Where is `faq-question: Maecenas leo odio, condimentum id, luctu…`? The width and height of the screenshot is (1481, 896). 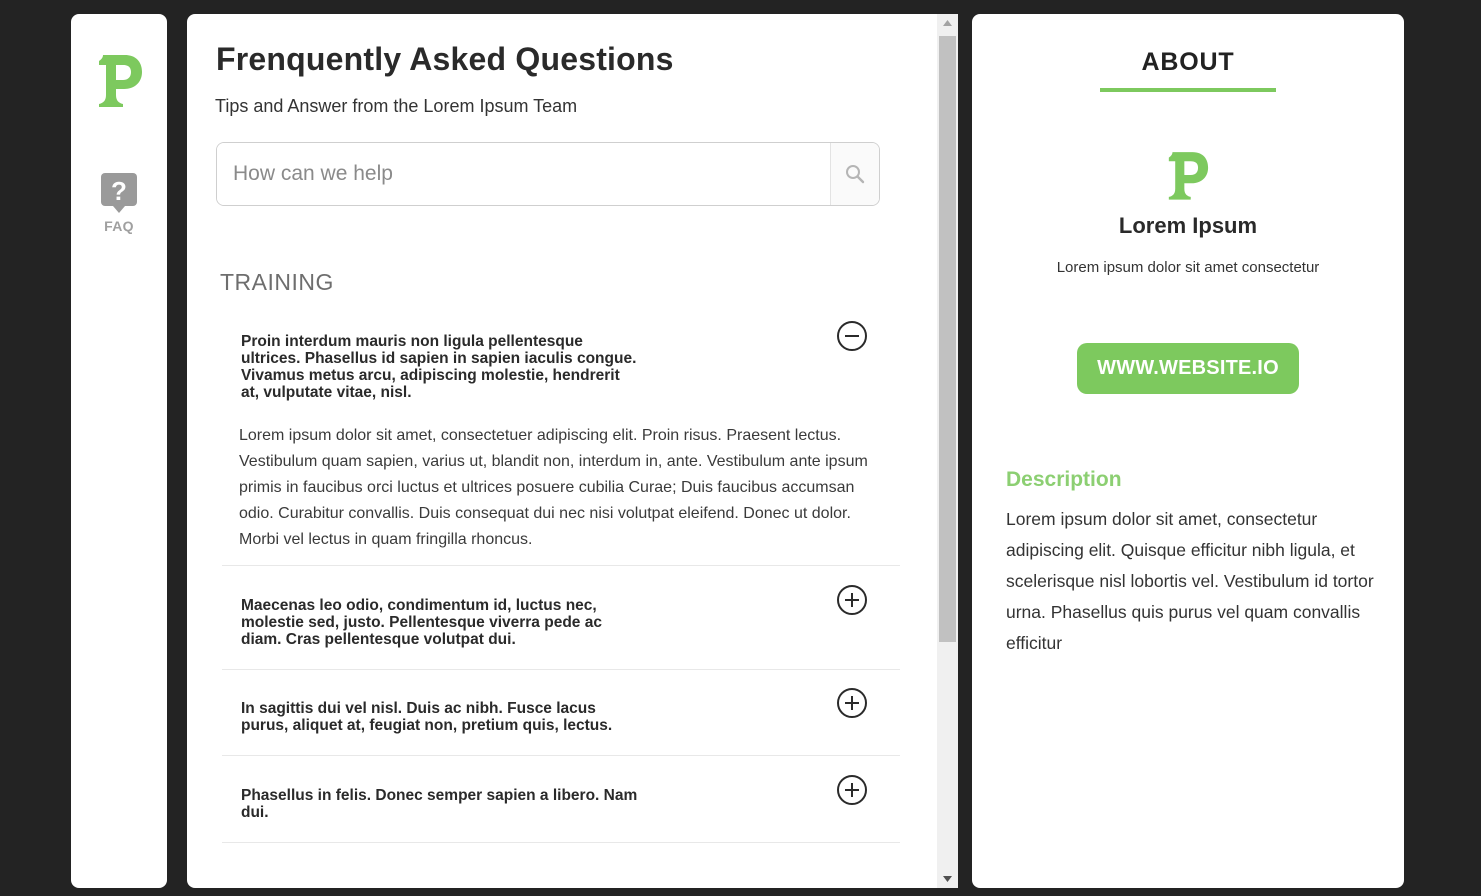 faq-question: Maecenas leo odio, condimentum id, luctu… is located at coordinates (441, 622).